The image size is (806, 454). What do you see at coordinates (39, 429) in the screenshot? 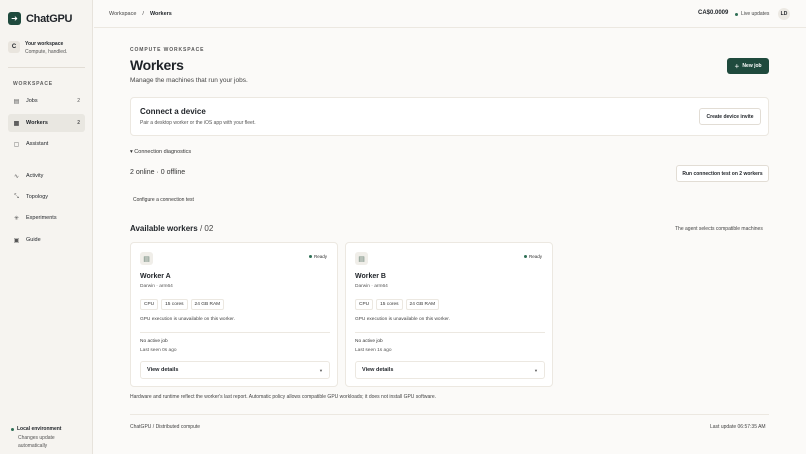
I see `environment-title: Local environment` at bounding box center [39, 429].